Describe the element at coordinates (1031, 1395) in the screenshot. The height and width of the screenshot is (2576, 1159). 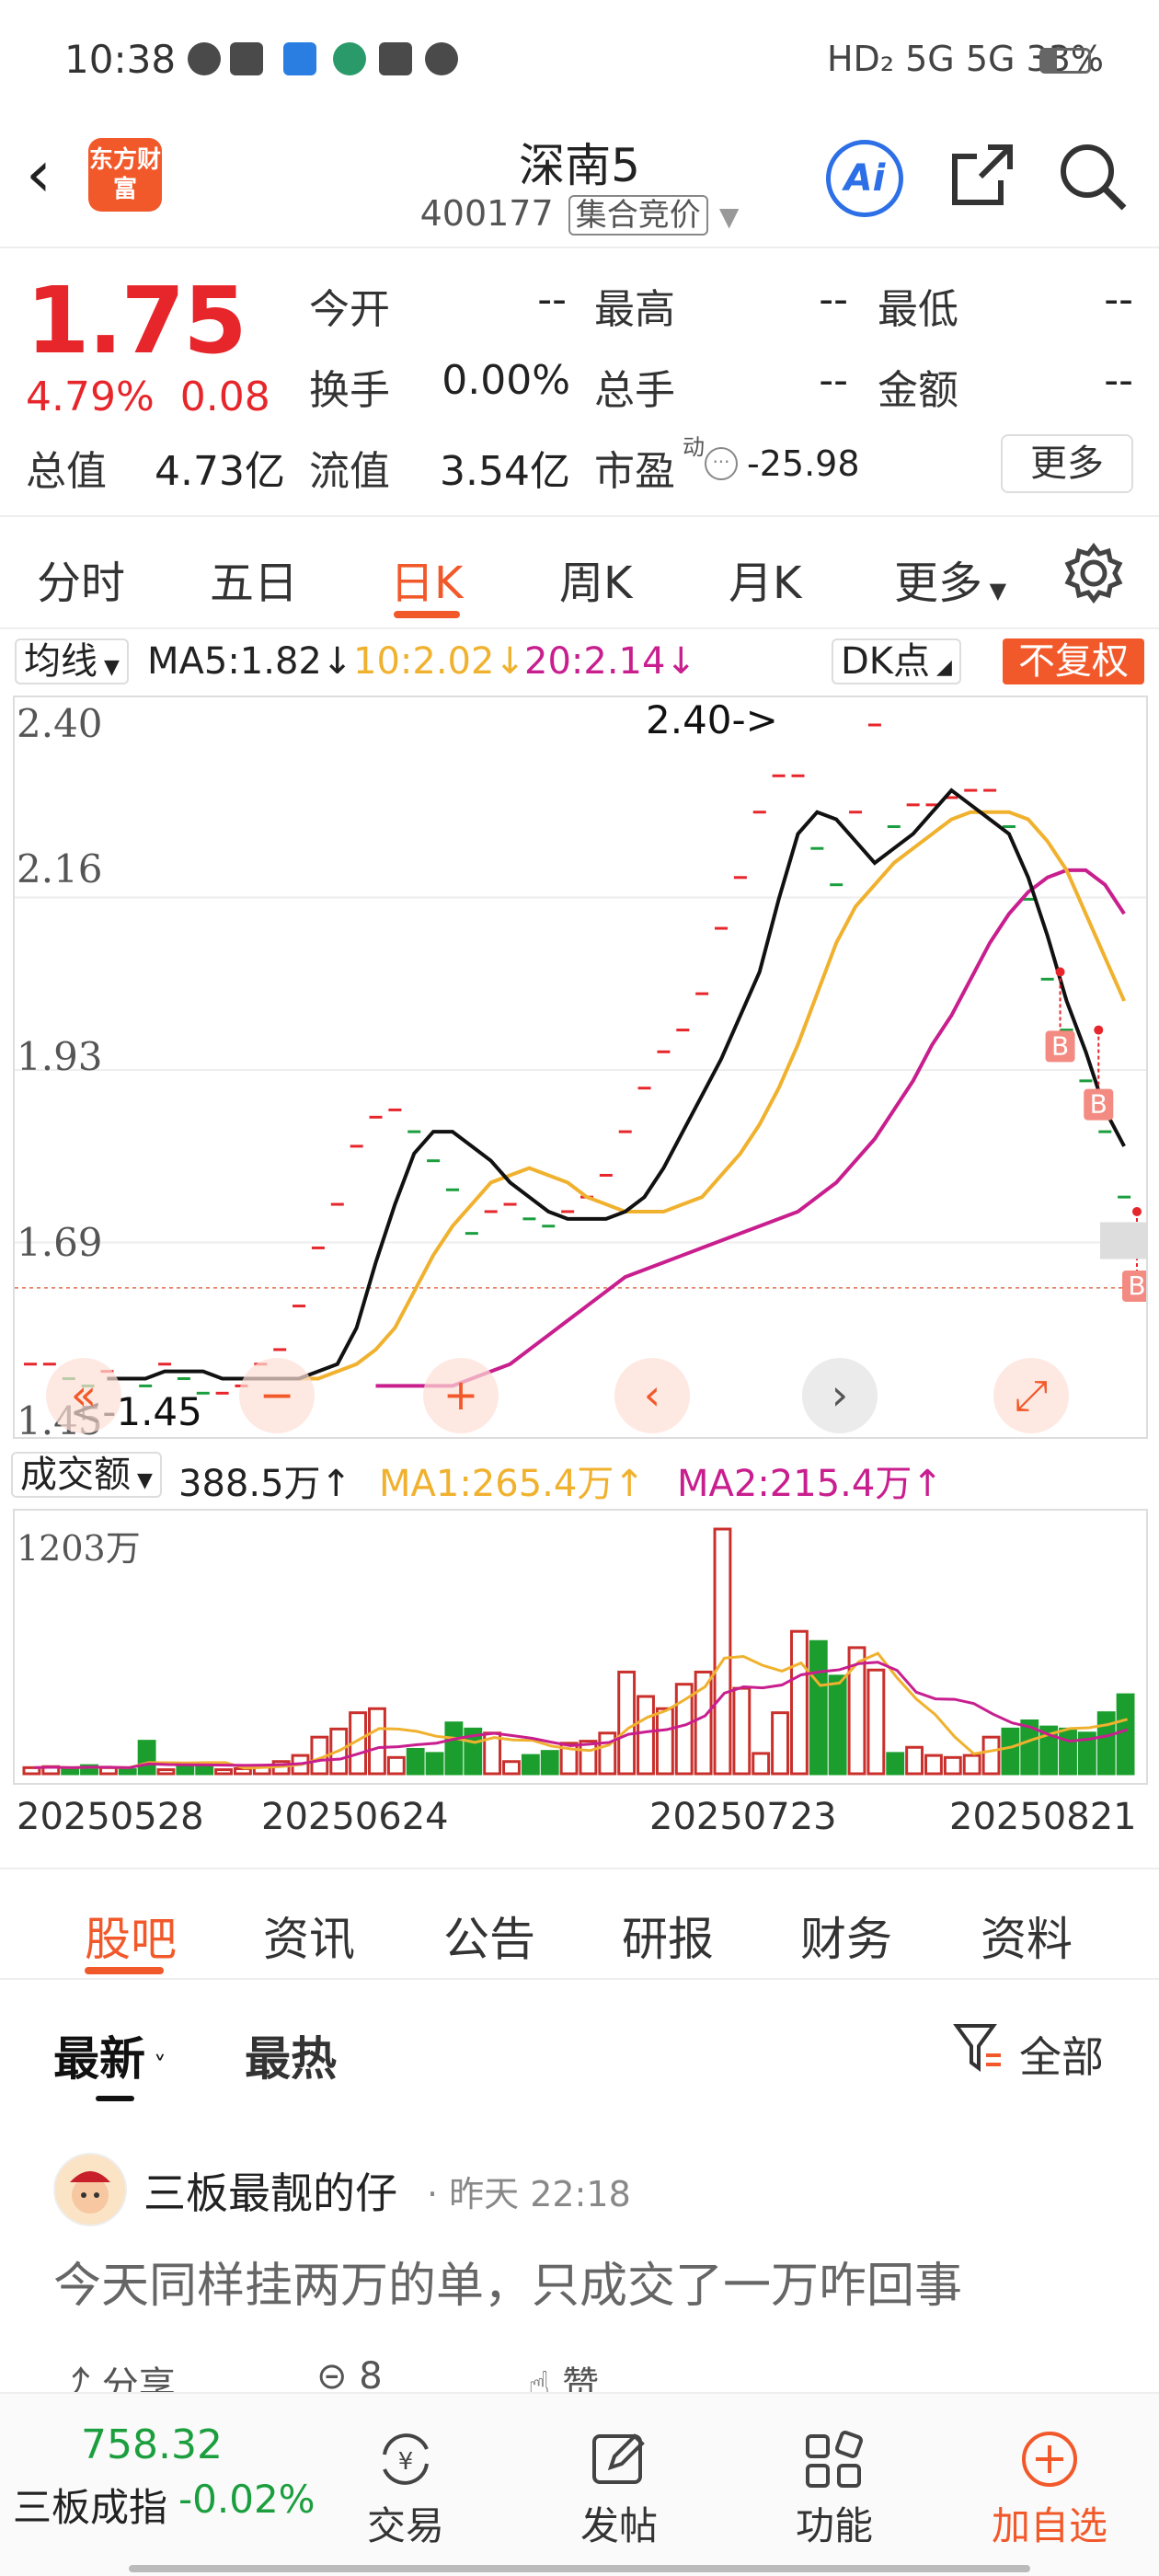
I see `fullscreen-icon: ⤢` at that location.